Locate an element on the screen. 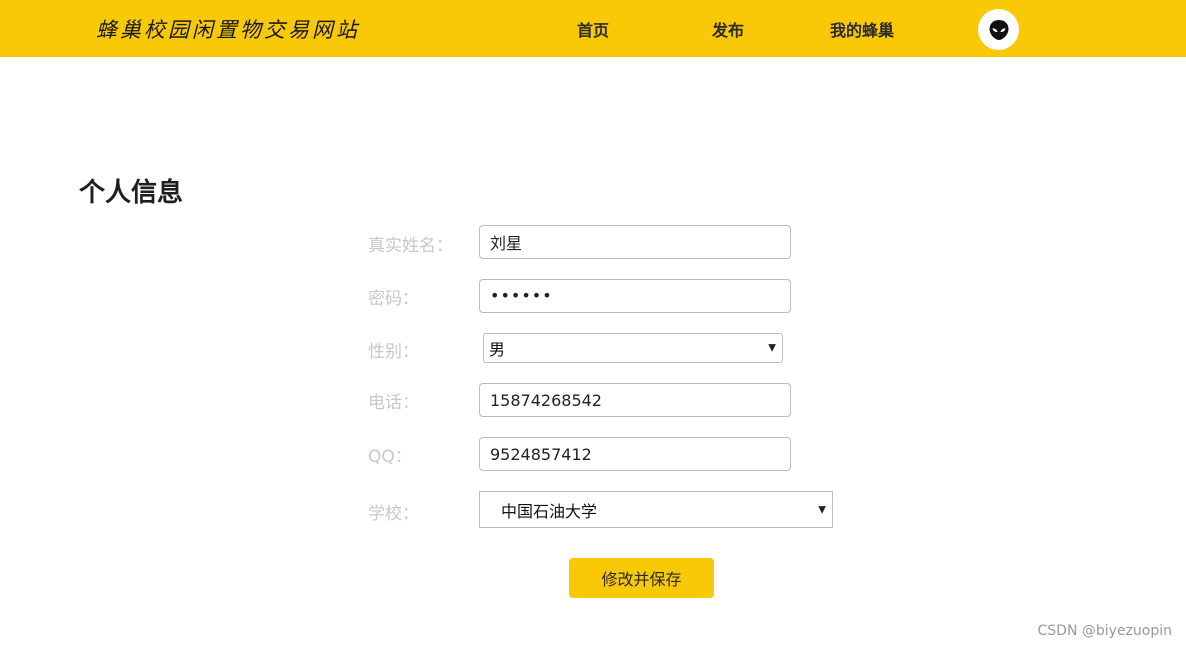  school-select-value: 中国石油大学 is located at coordinates (549, 511).